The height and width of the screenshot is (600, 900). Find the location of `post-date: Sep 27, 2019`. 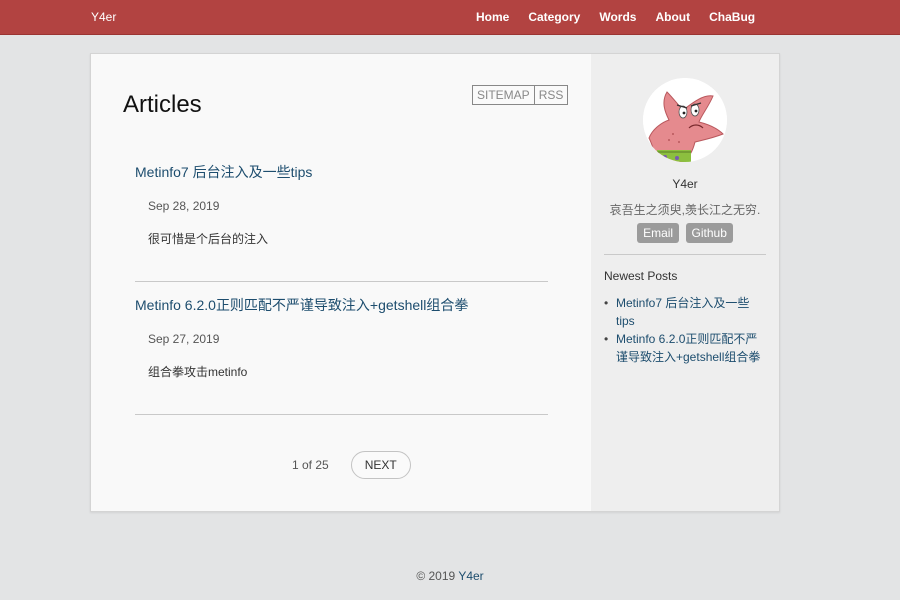

post-date: Sep 27, 2019 is located at coordinates (184, 339).